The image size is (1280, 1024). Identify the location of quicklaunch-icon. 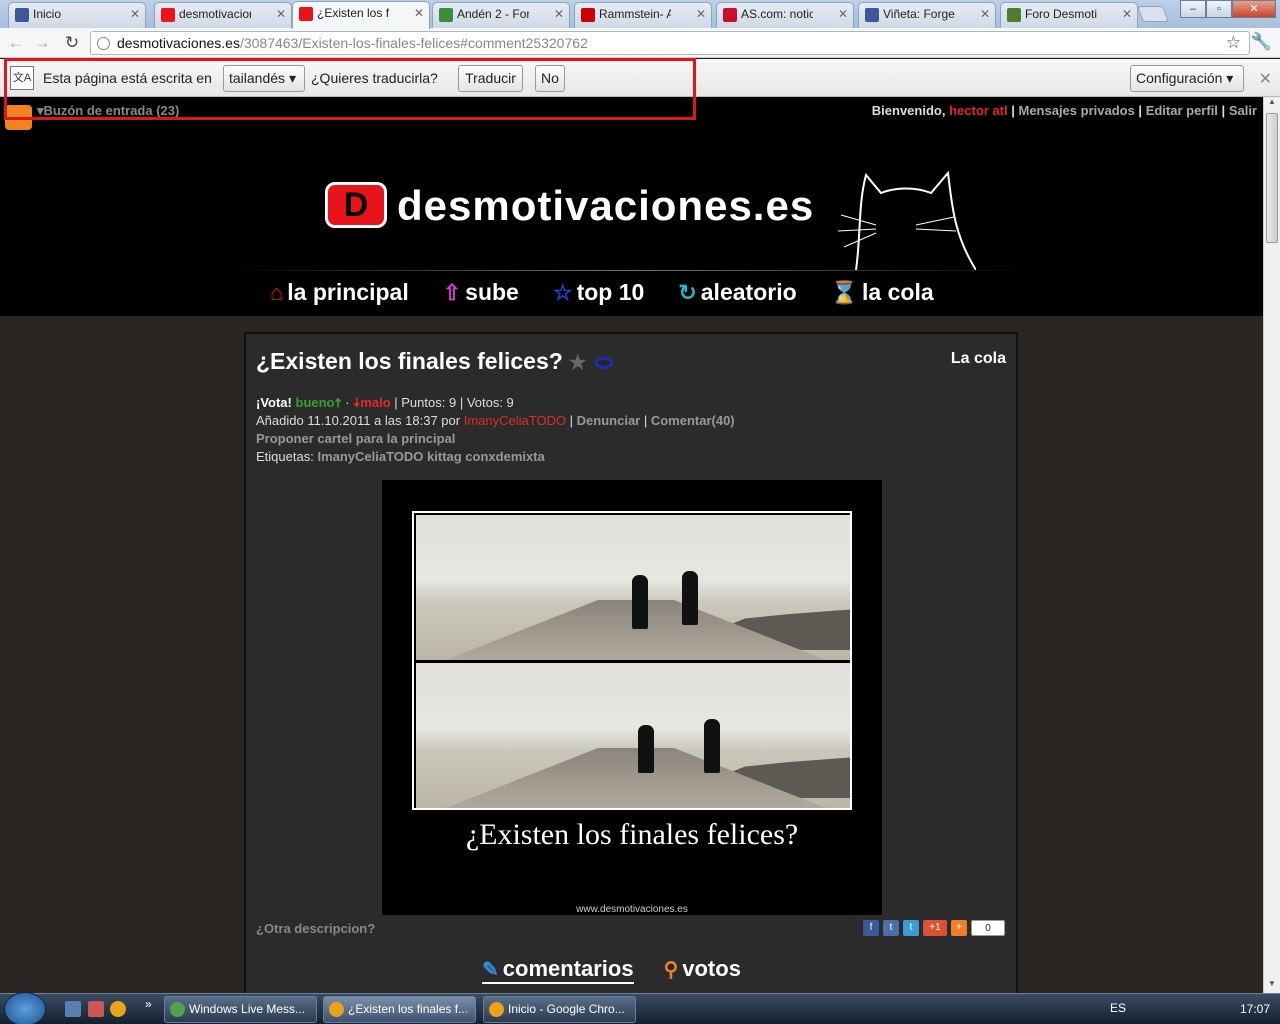
(96, 1009).